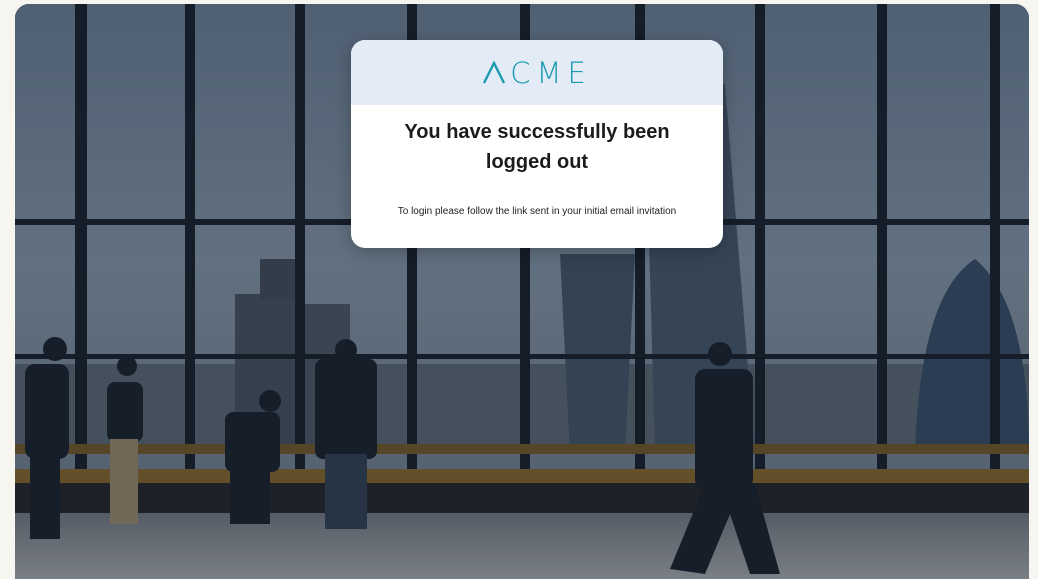 The width and height of the screenshot is (1038, 579). I want to click on logo-a-icon, so click(494, 72).